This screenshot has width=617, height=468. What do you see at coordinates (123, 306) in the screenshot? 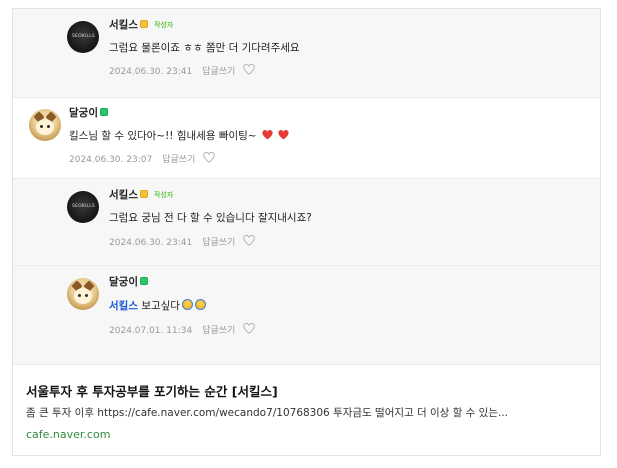
I see `mention-link: 서킬스` at bounding box center [123, 306].